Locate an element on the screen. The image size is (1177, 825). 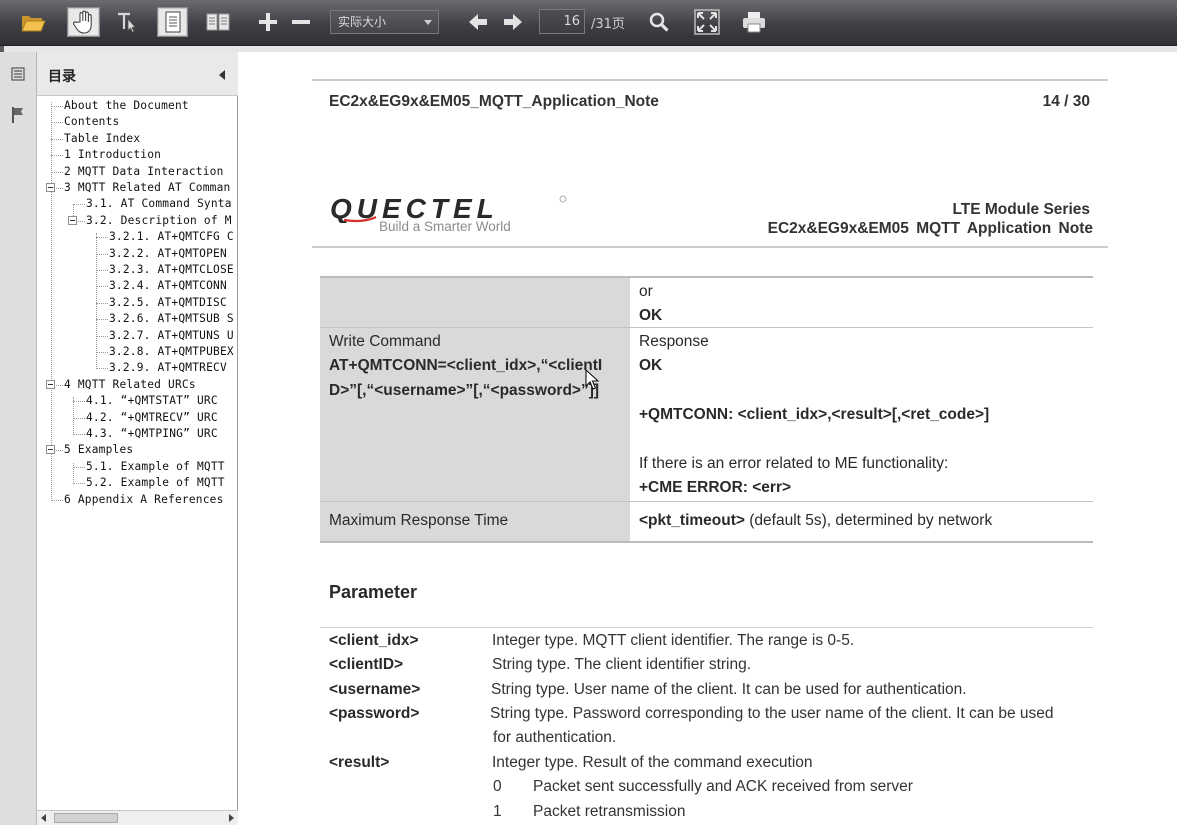
outline-item: 3.2.8. AT+QMTPUBEX is located at coordinates (171, 352).